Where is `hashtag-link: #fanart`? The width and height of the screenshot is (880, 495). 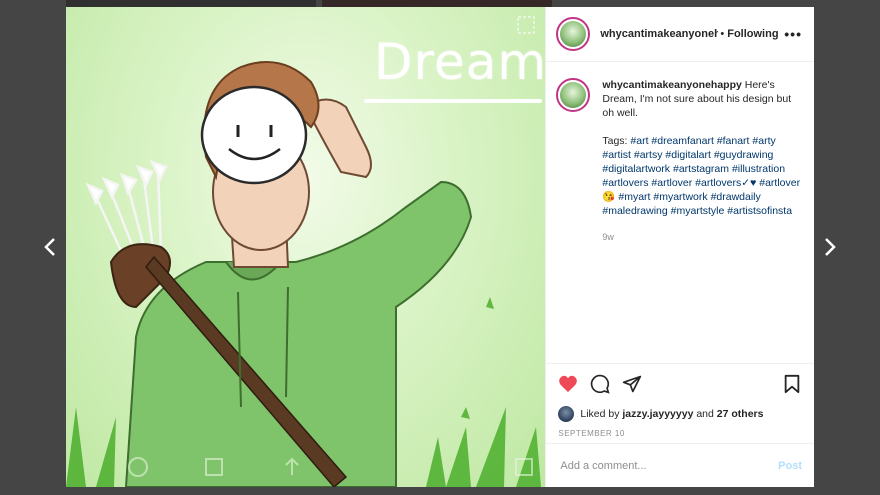
hashtag-link: #fanart is located at coordinates (733, 141).